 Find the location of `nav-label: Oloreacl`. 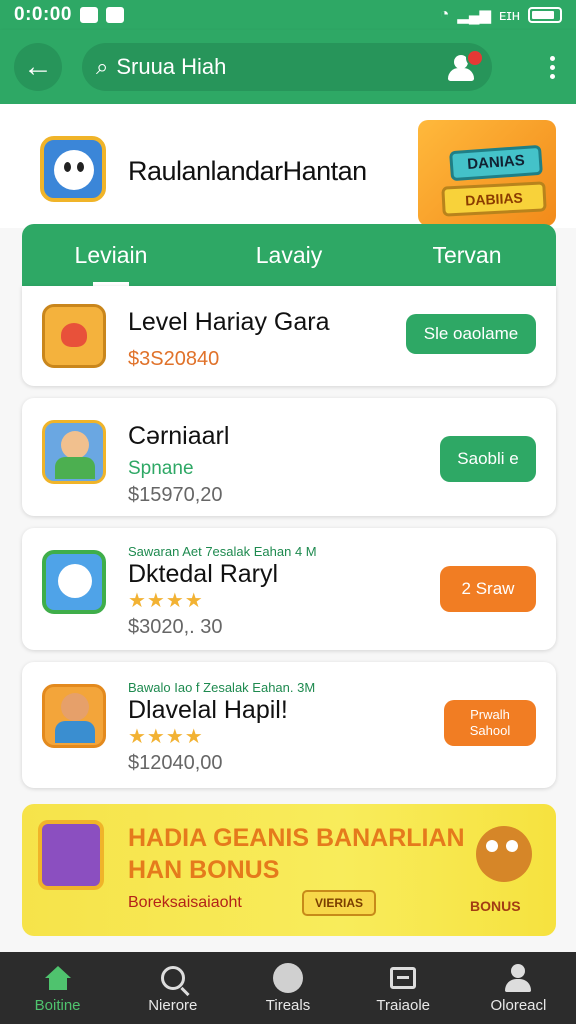

nav-label: Oloreacl is located at coordinates (518, 1005).